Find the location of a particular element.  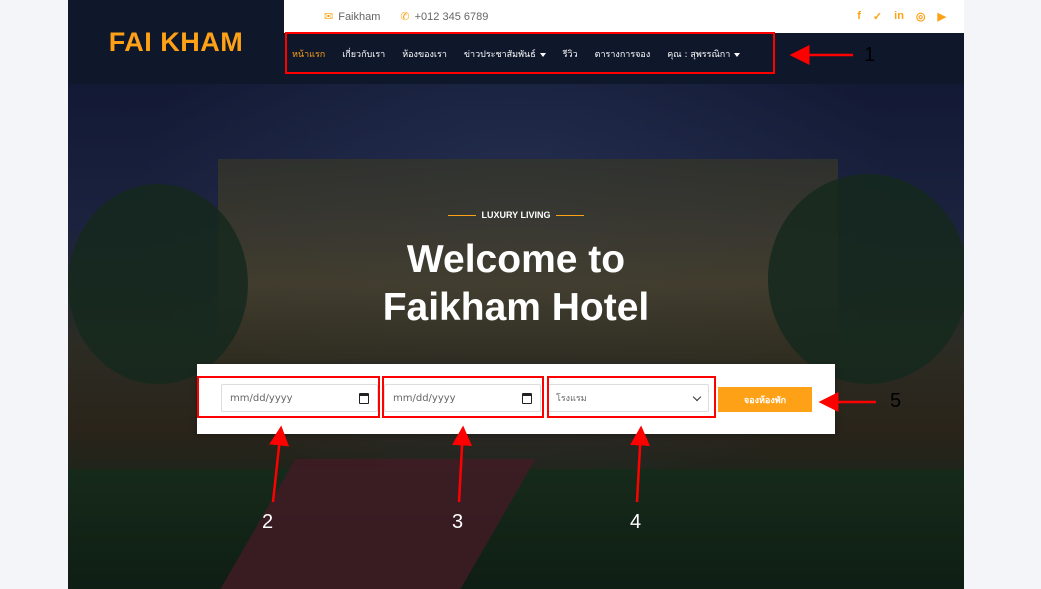

annotation-number-1: 1 is located at coordinates (870, 55).